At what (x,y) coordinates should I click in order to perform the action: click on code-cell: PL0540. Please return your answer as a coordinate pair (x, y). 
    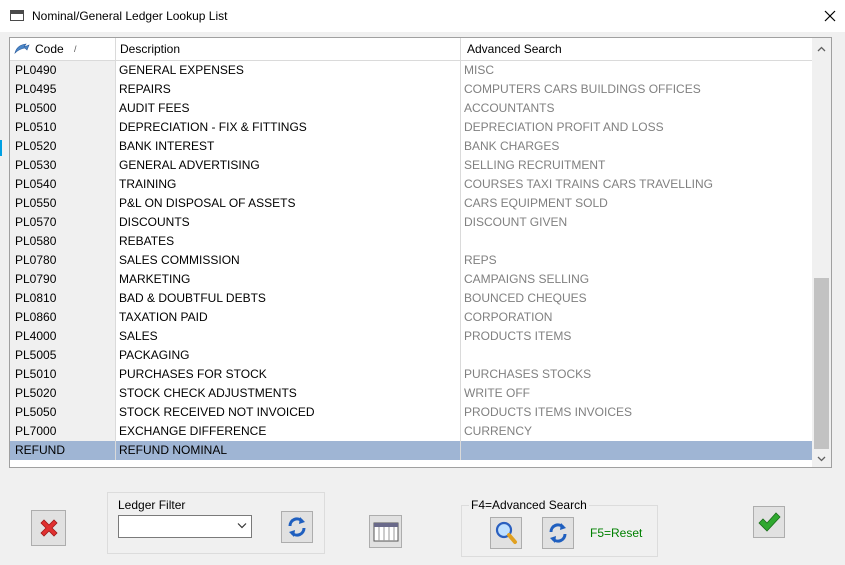
    Looking at the image, I should click on (63, 184).